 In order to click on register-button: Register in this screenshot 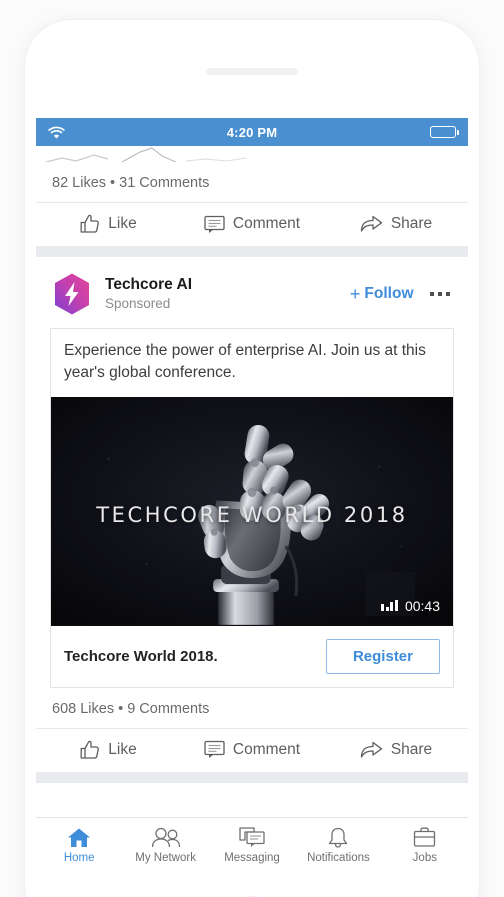, I will do `click(382, 656)`.